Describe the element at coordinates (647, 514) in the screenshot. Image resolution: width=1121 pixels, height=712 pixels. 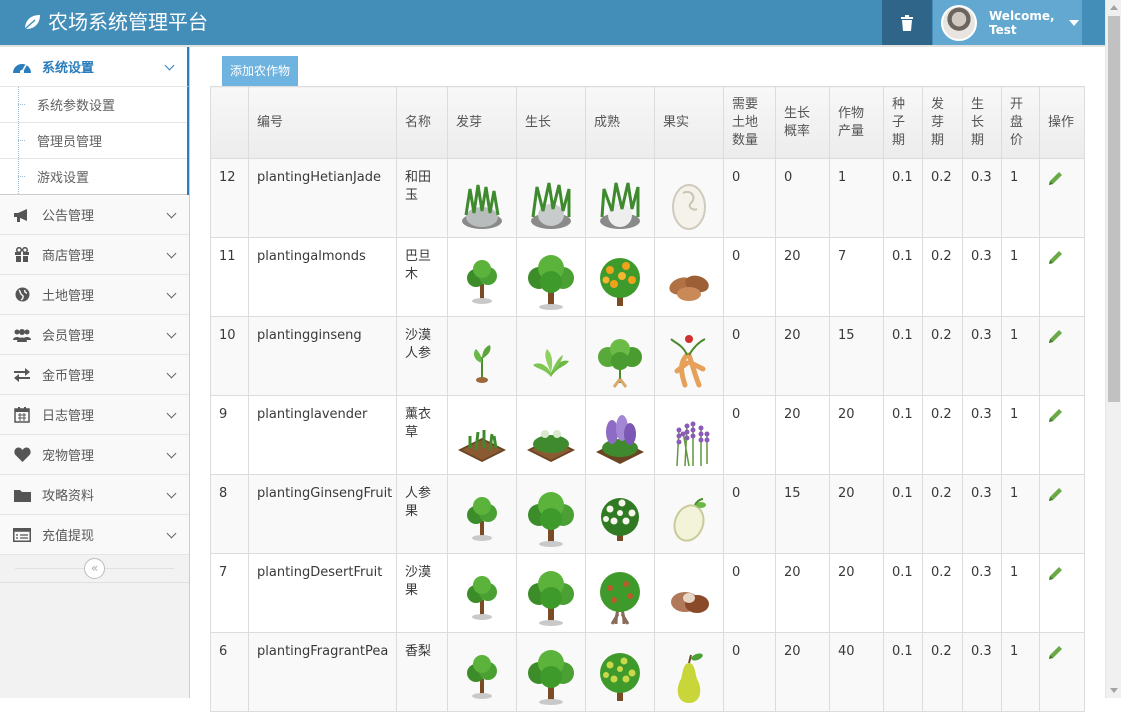
I see `table-row: 8 plantingGinsengFruit 人参果 0 15 20 0.1 0.2 0.3 1` at that location.